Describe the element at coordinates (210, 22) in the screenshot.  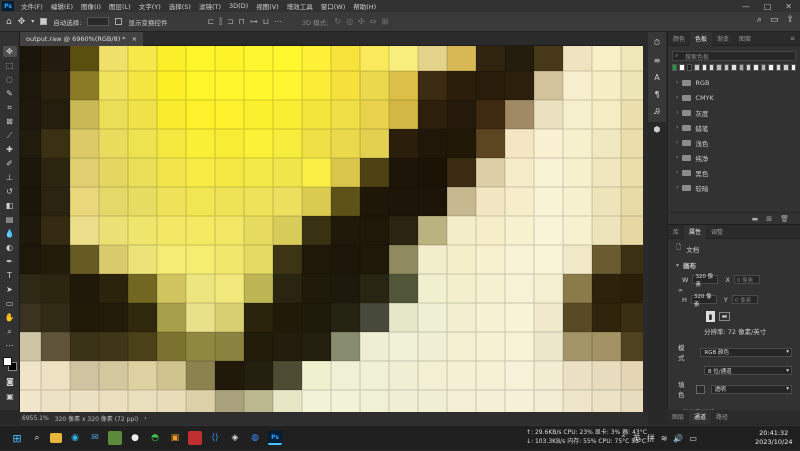
I see `align-left-icon: ⊏` at that location.